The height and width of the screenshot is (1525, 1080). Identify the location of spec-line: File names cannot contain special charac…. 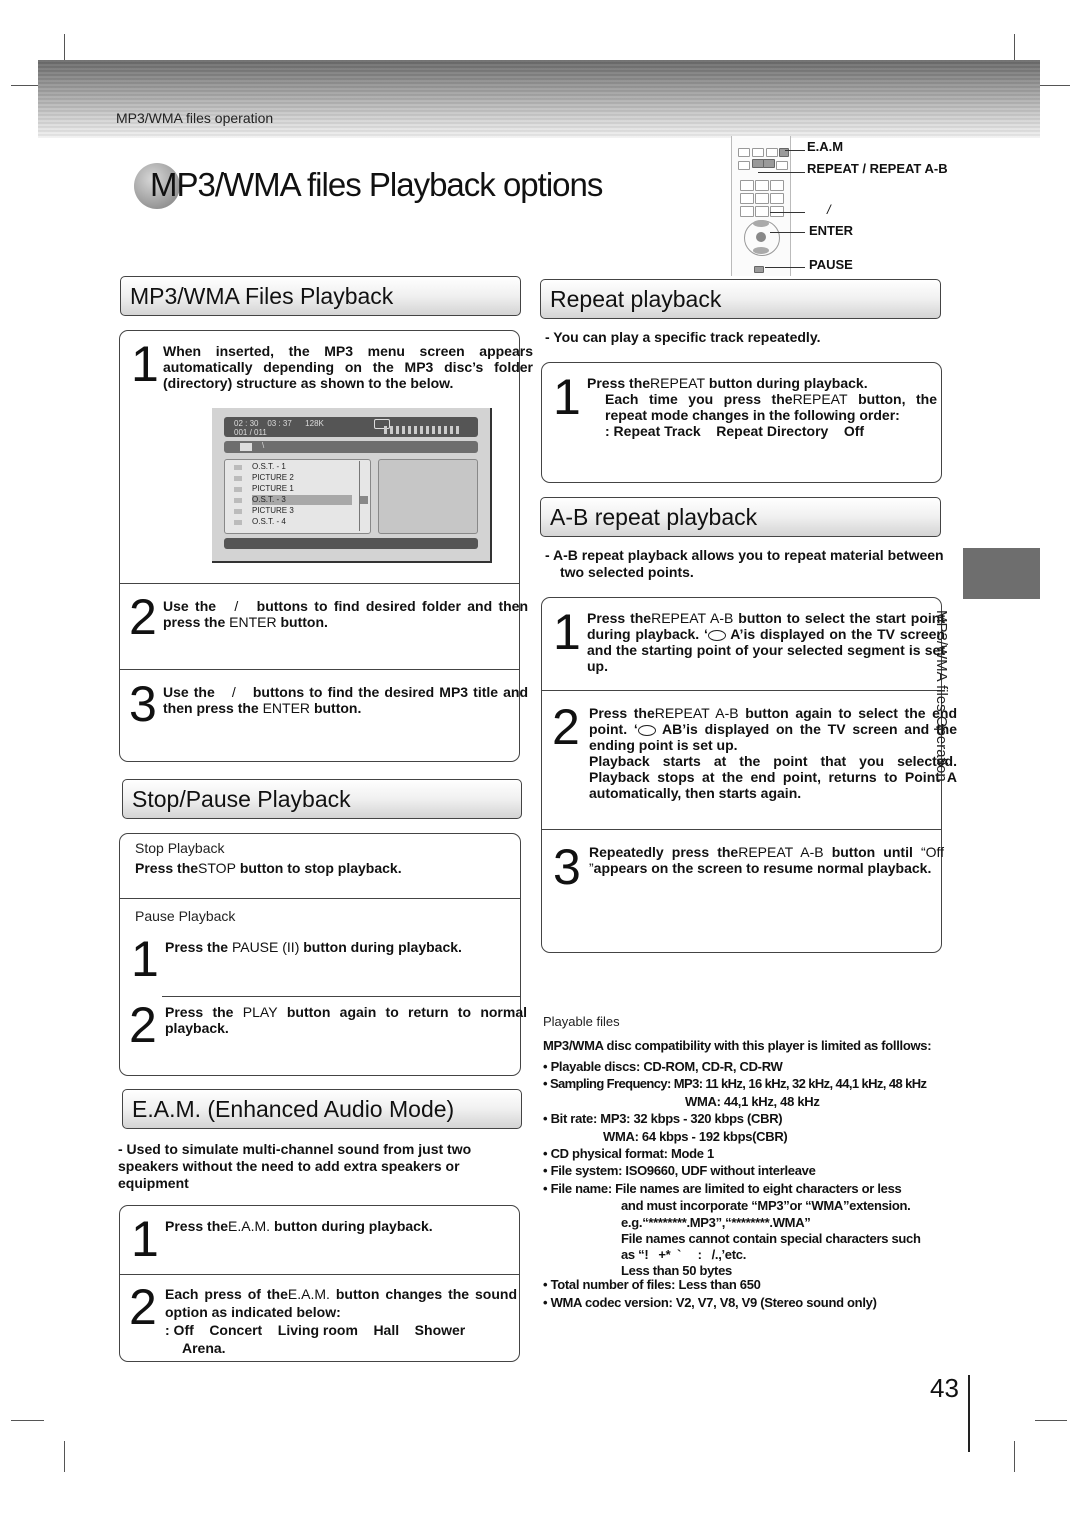
(771, 1238).